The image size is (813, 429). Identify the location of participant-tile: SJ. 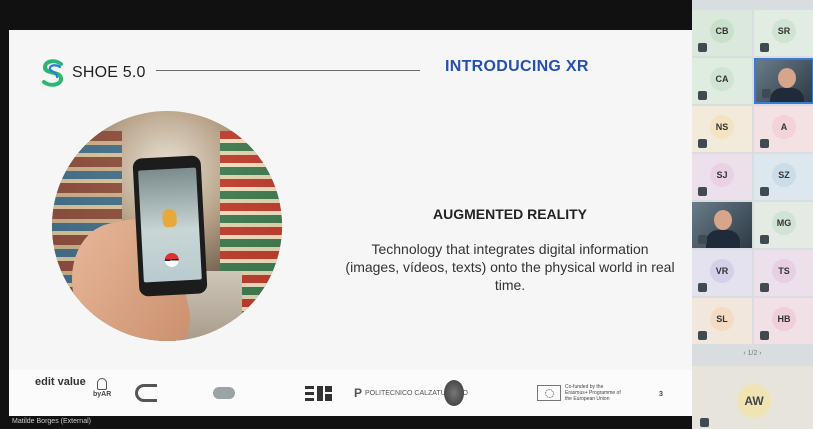
(722, 177).